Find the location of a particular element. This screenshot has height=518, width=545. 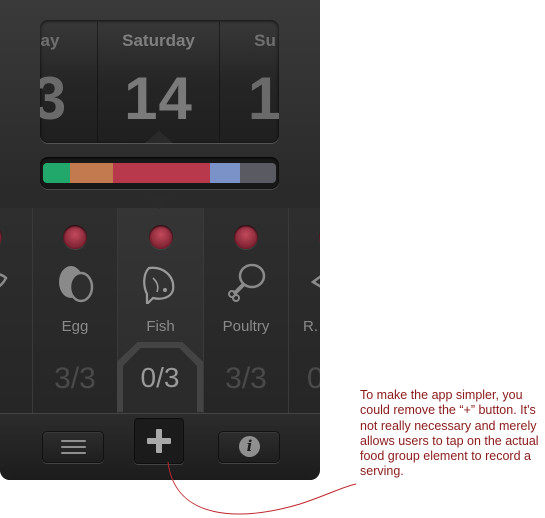

date-prev-num: 3 is located at coordinates (54, 98).